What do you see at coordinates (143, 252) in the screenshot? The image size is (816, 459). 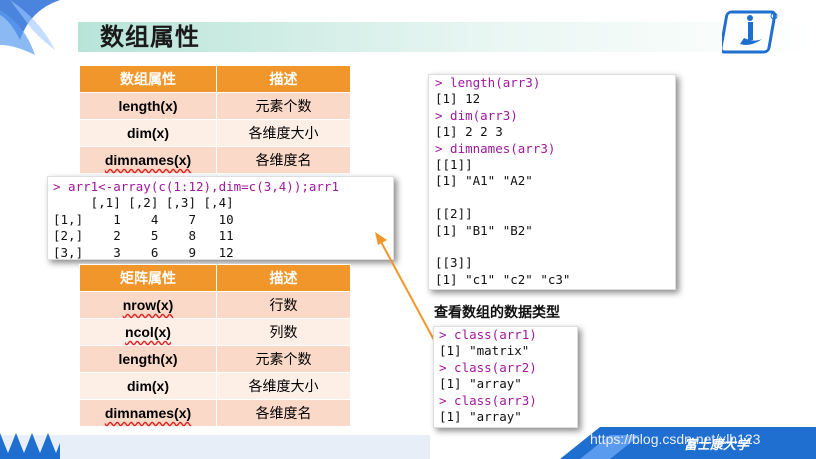 I see `console-line: [3,] 3 6 9 12` at bounding box center [143, 252].